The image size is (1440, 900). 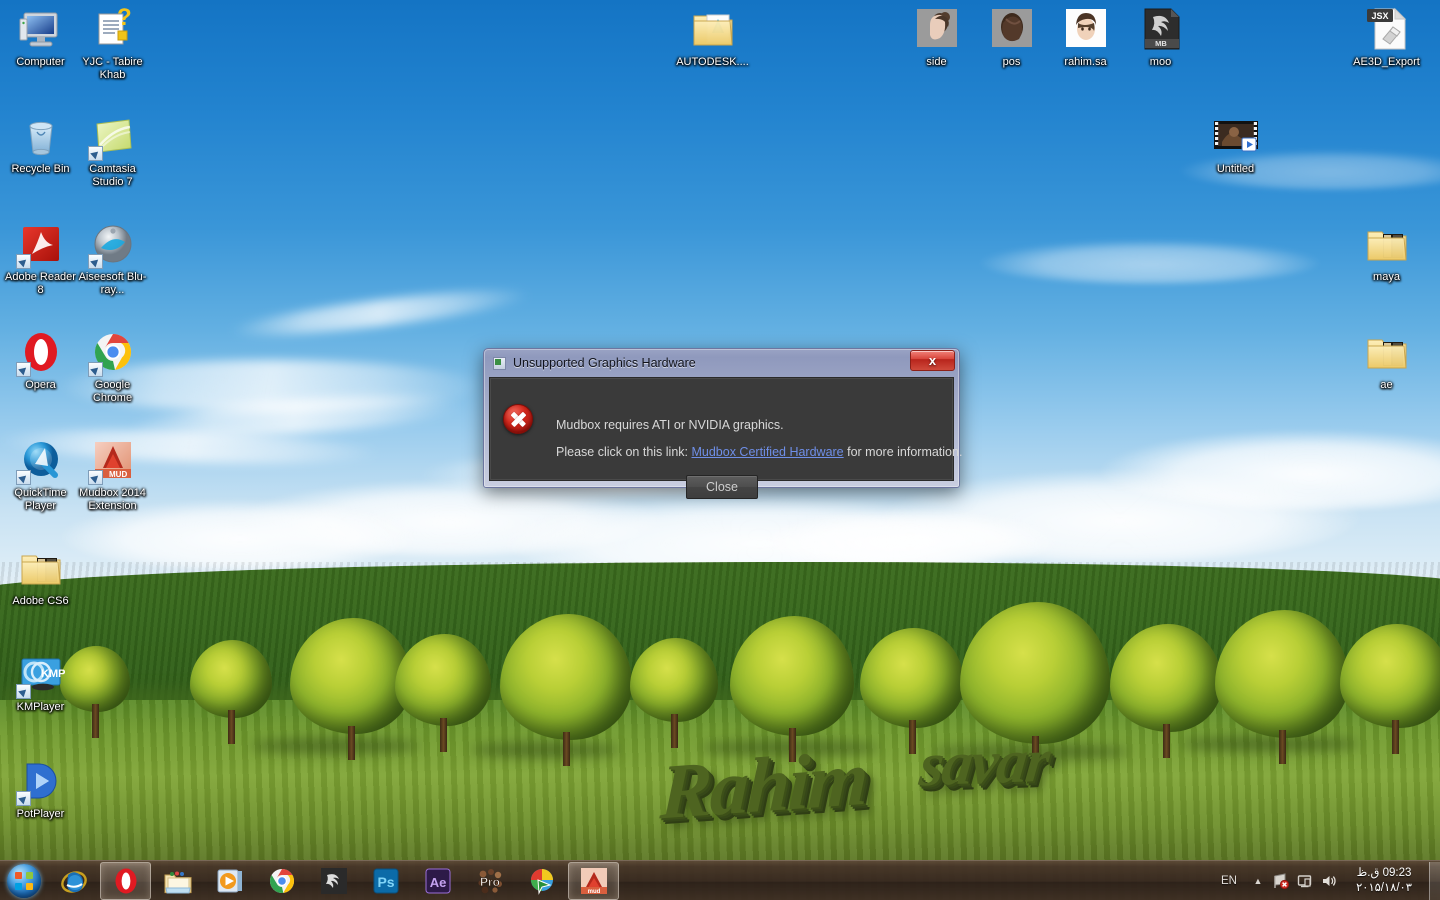 What do you see at coordinates (1305, 881) in the screenshot?
I see `action-center-icon` at bounding box center [1305, 881].